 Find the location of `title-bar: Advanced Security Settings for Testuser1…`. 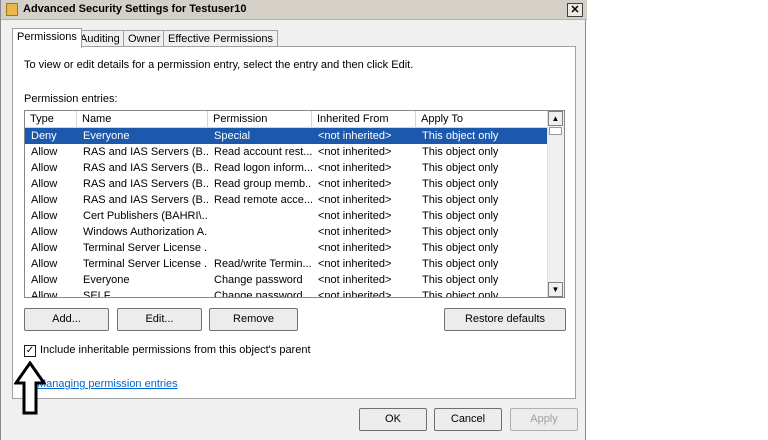

title-bar: Advanced Security Settings for Testuser1… is located at coordinates (294, 10).